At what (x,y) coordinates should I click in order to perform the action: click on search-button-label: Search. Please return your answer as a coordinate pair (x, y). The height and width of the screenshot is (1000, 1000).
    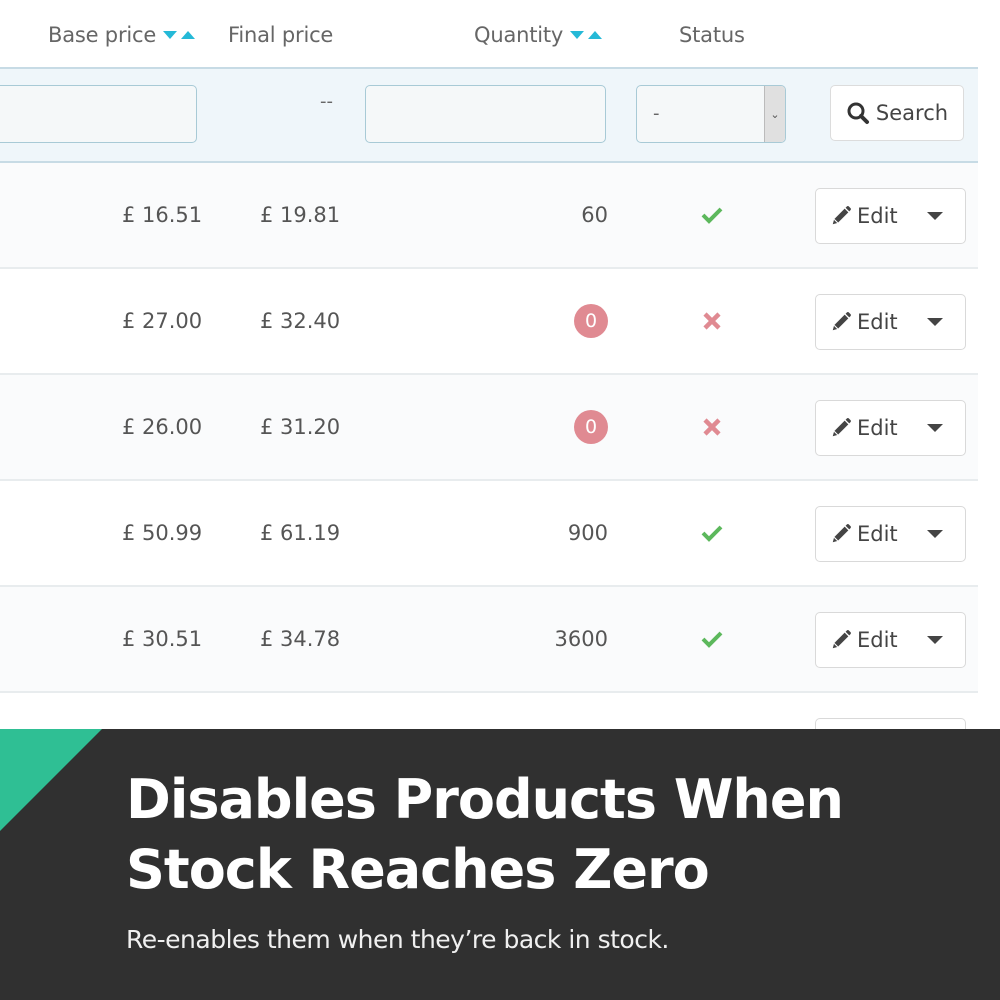
    Looking at the image, I should click on (912, 113).